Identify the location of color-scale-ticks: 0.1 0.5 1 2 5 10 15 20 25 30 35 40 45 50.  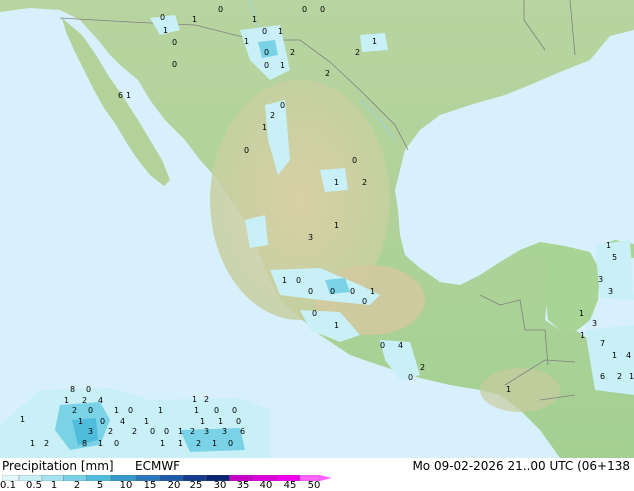
(170, 485).